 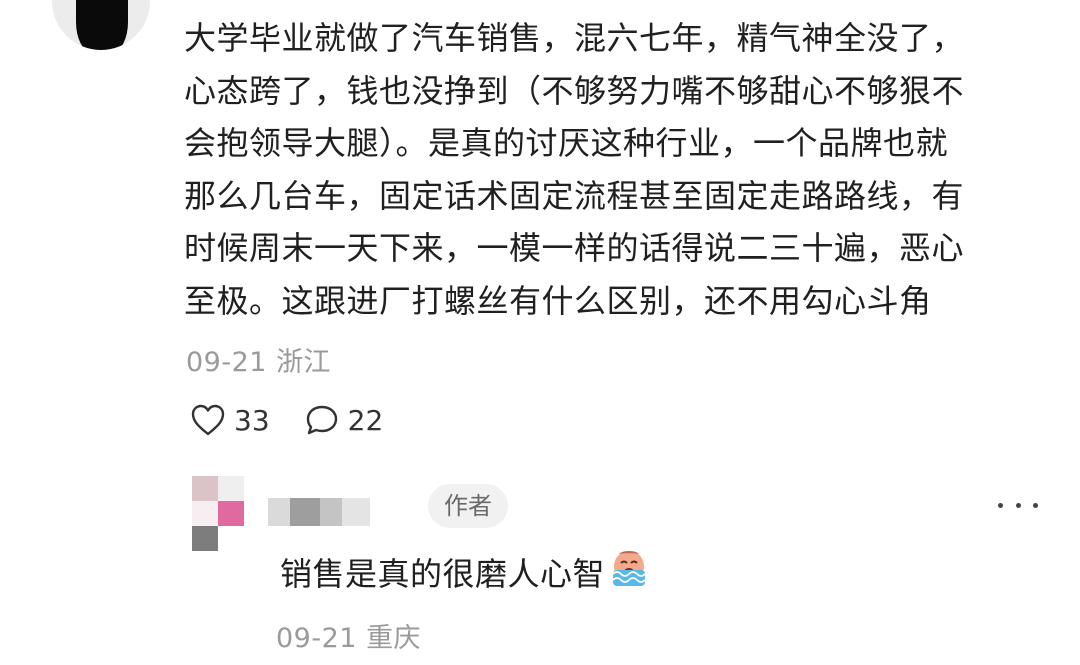 I want to click on commenter-avatar, so click(x=101, y=25).